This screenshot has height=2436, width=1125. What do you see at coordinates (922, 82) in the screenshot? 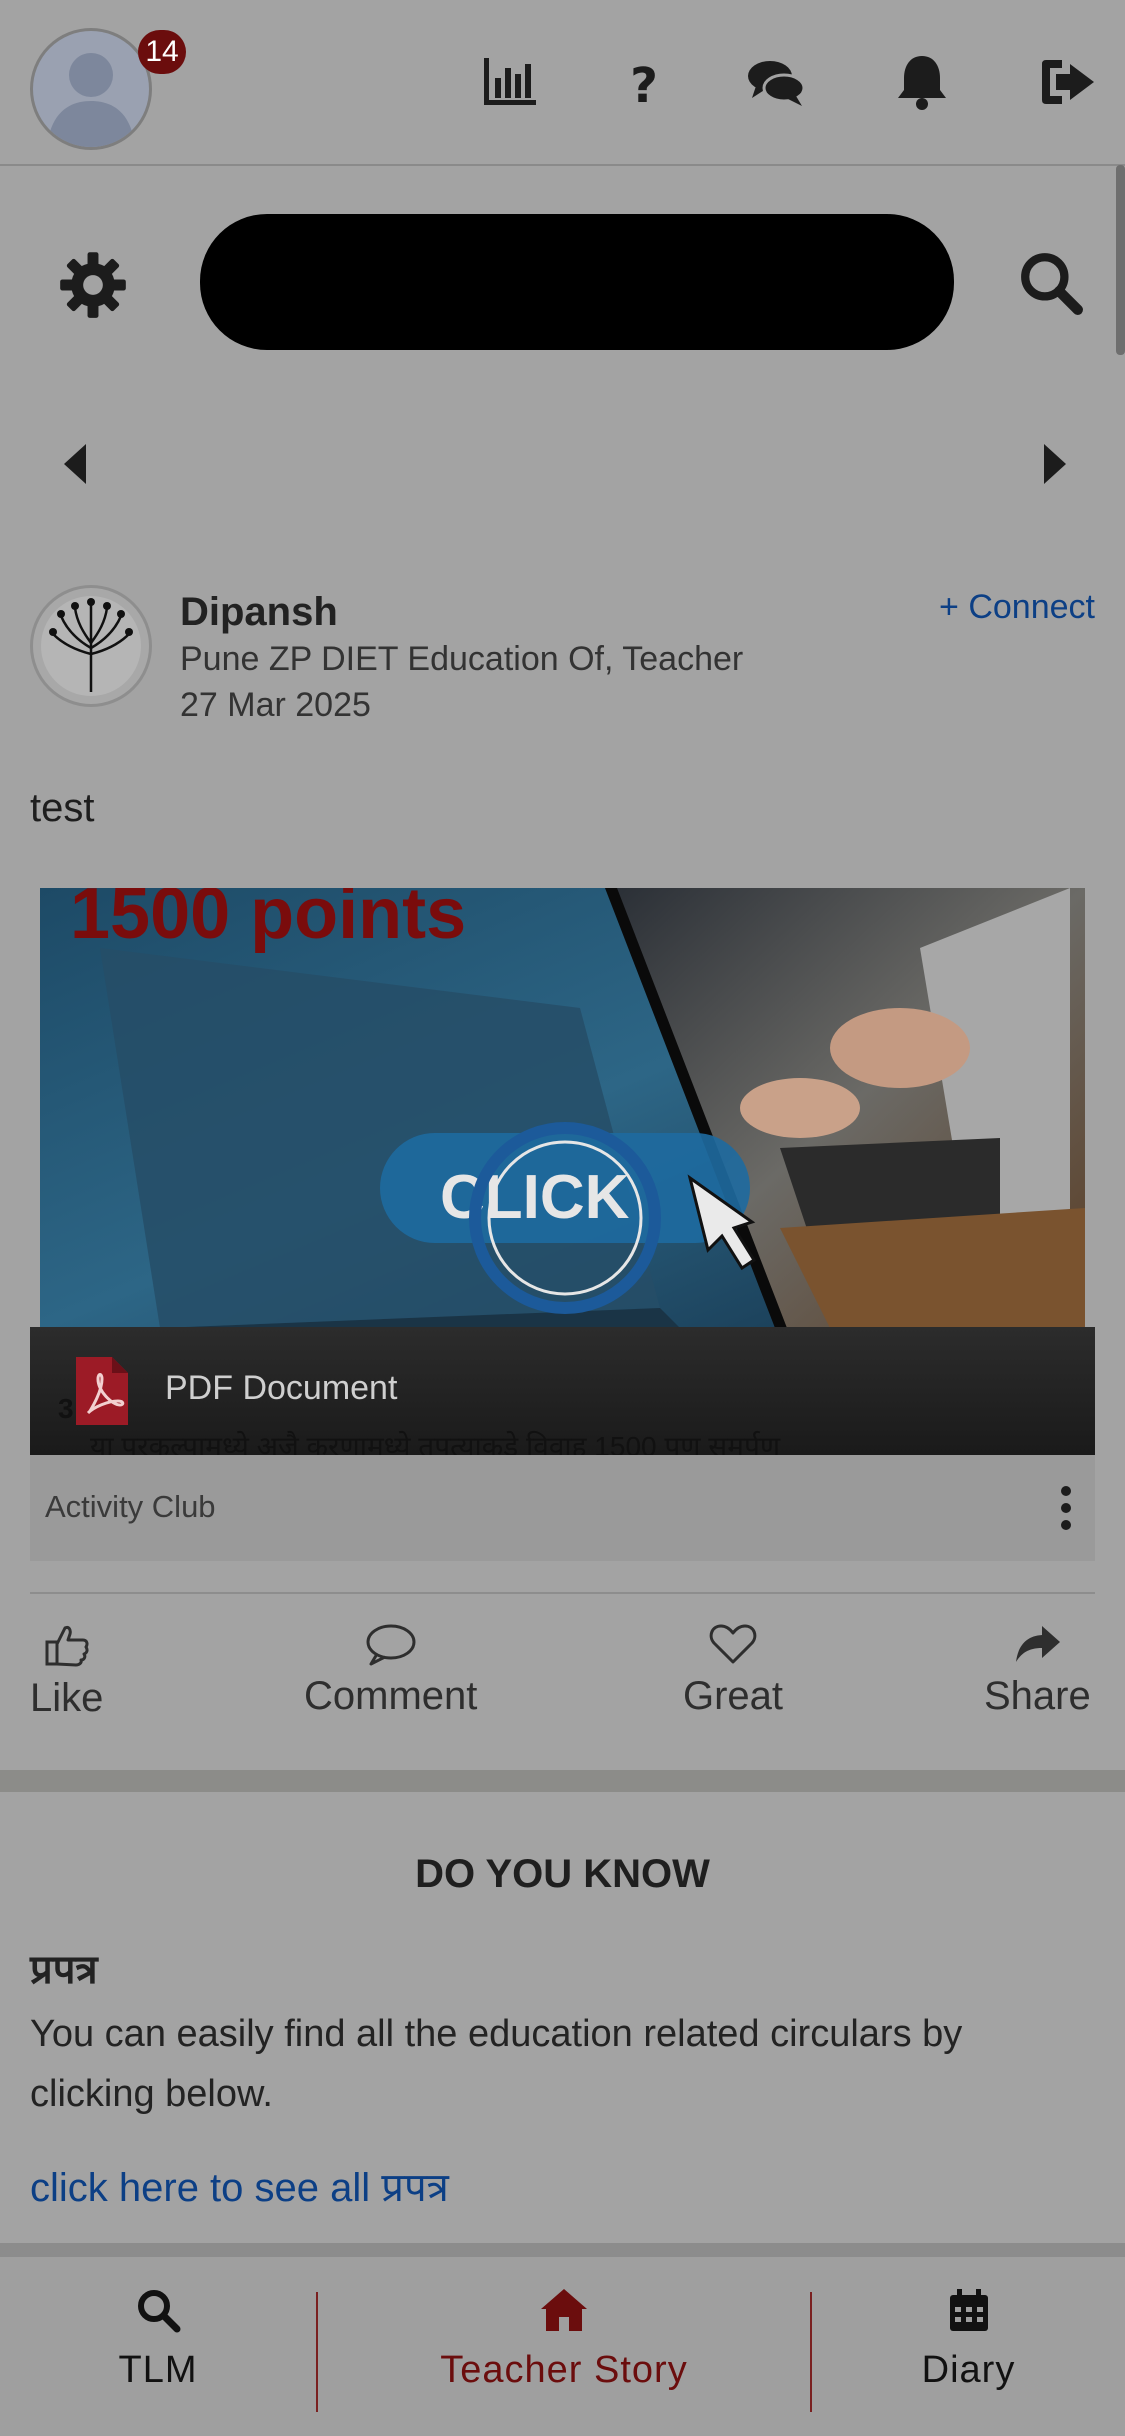
I see `bell-icon` at bounding box center [922, 82].